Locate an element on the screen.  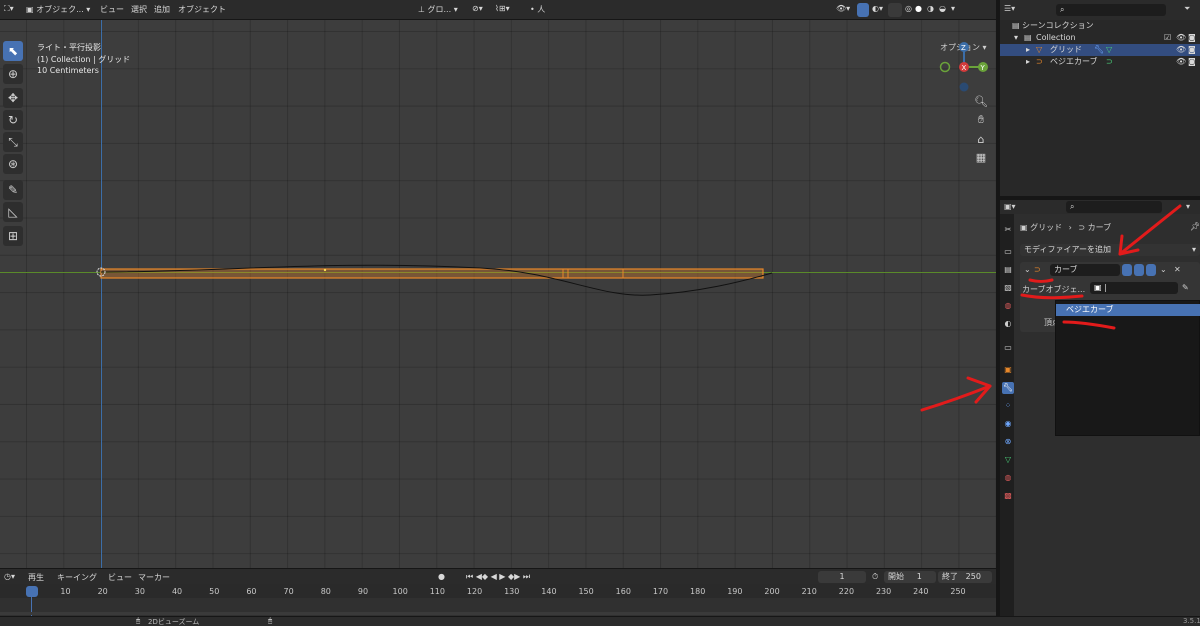
frame-tick-label: 120 is located at coordinates (474, 591).